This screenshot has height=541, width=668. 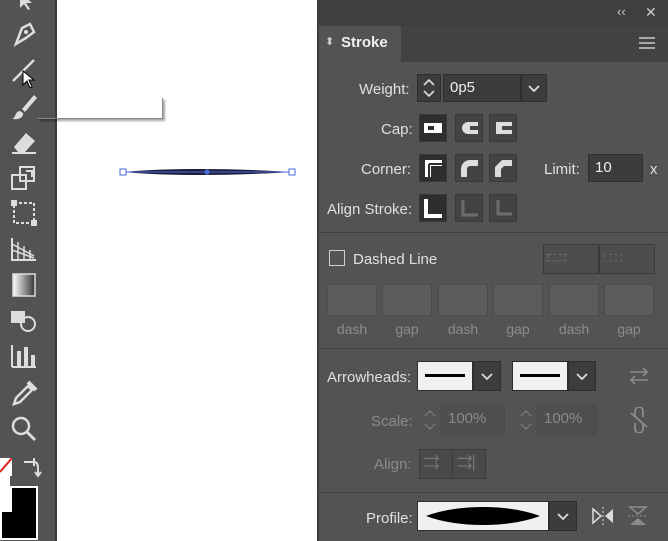 I want to click on tools-panel, so click(x=28, y=270).